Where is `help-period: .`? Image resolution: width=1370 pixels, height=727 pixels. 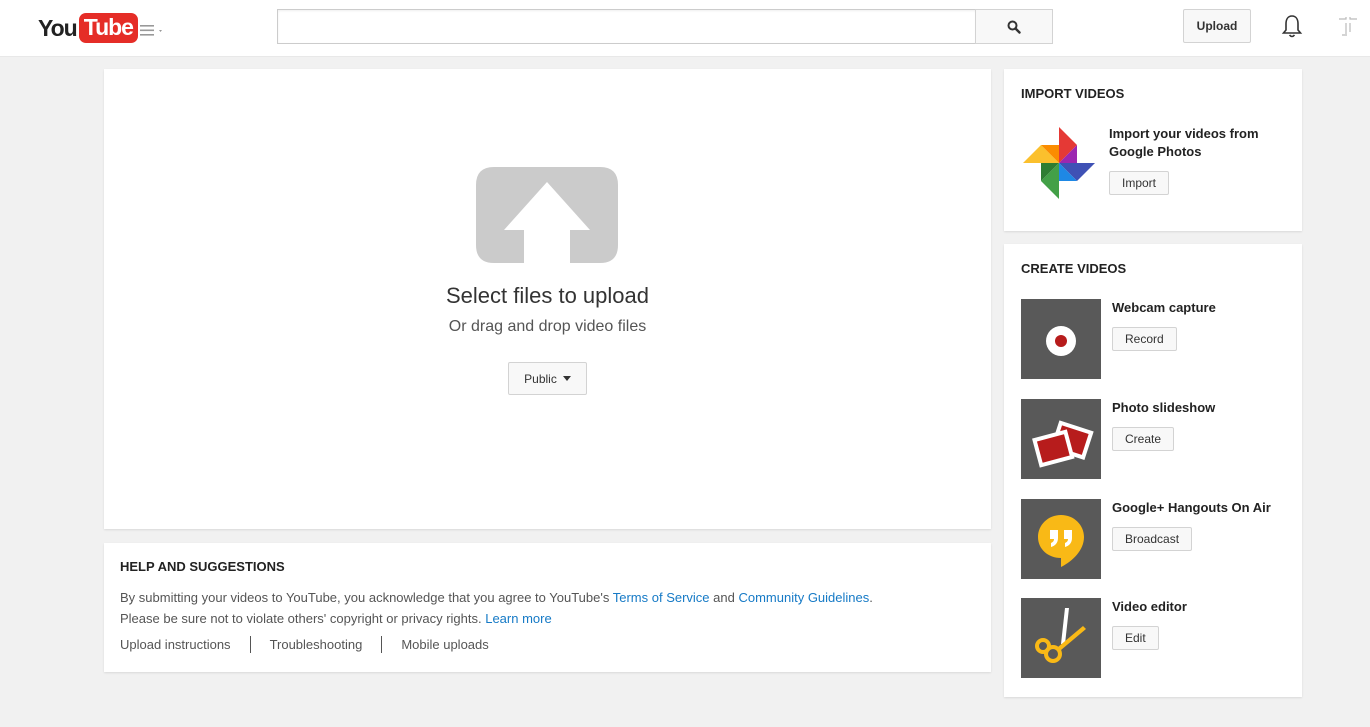 help-period: . is located at coordinates (871, 597).